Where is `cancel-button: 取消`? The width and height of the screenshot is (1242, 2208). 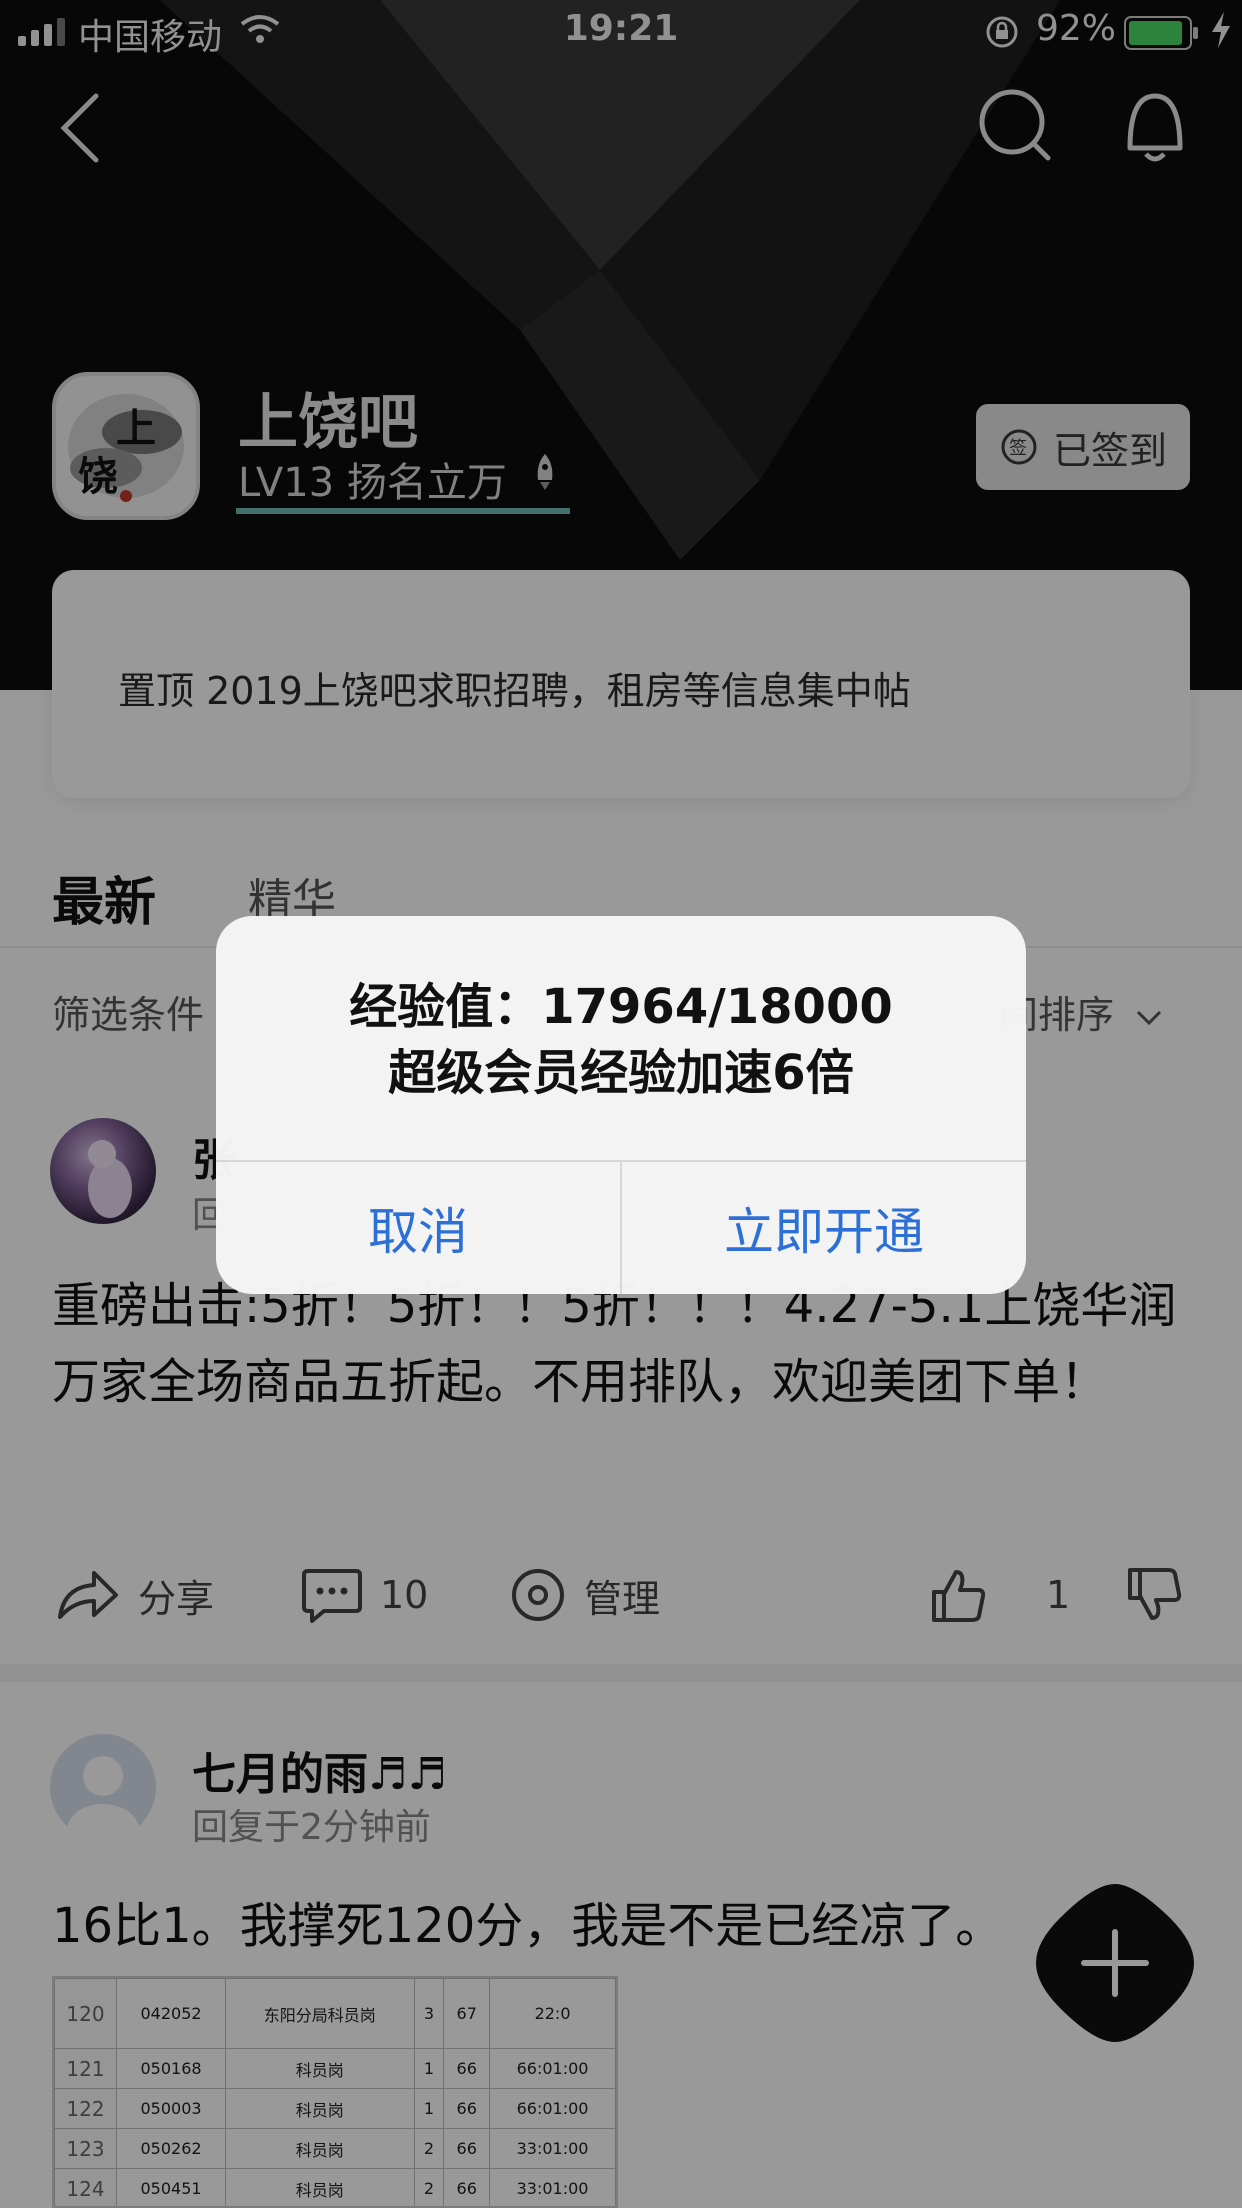
cancel-button: 取消 is located at coordinates (418, 1228).